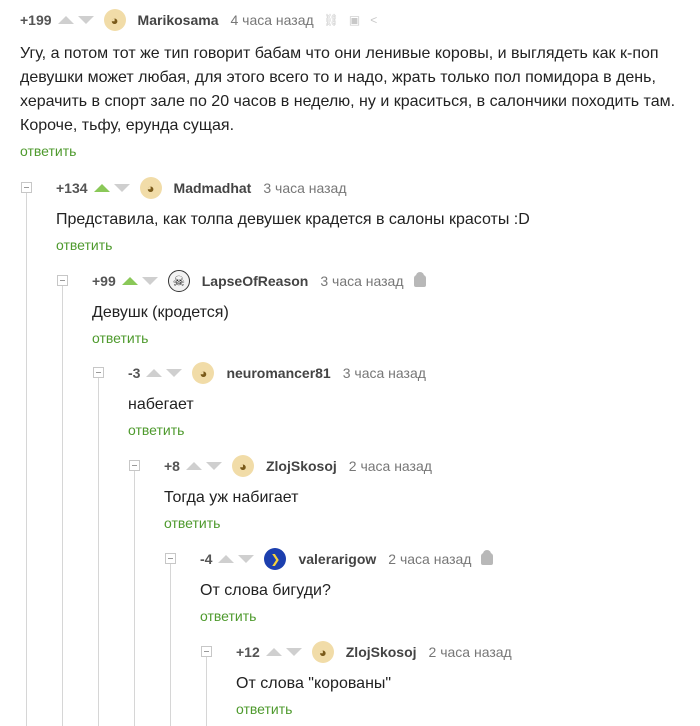  I want to click on skull-avatar-icon: ☠, so click(178, 281).